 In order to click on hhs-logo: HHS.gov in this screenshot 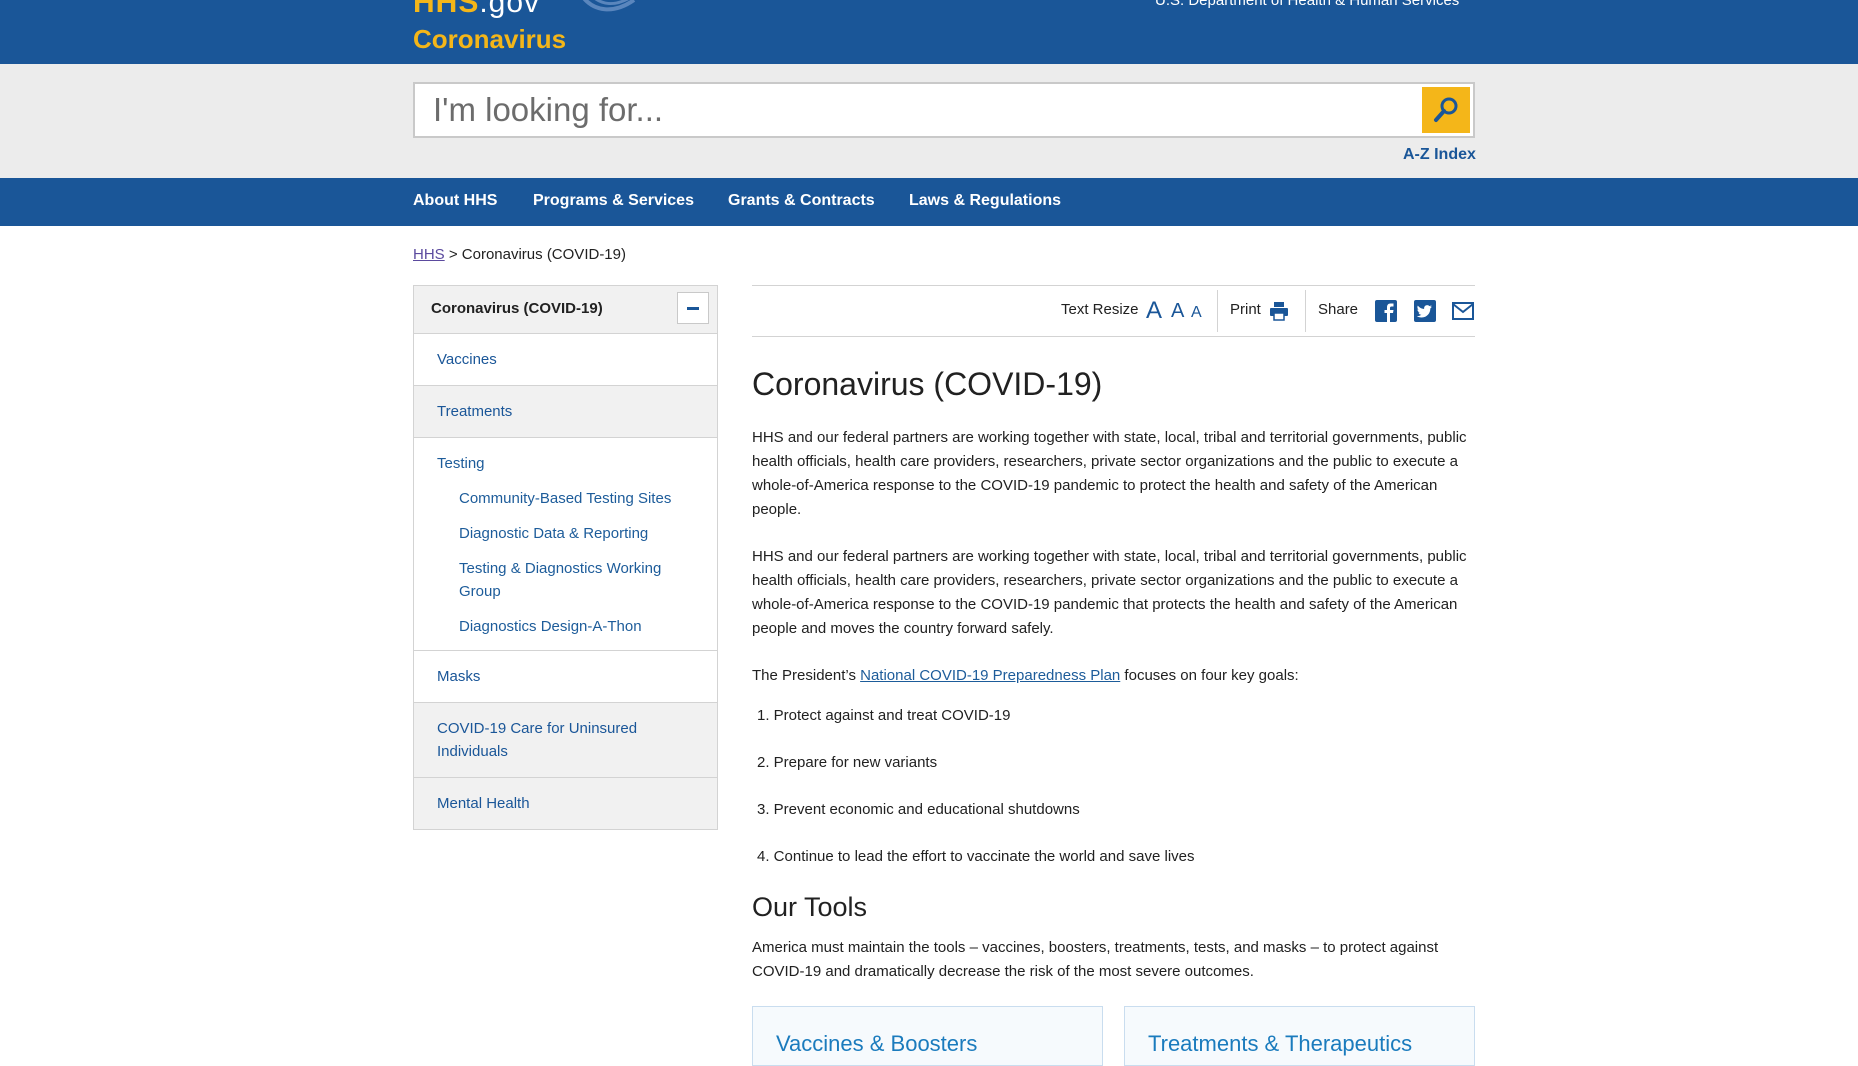, I will do `click(476, 10)`.